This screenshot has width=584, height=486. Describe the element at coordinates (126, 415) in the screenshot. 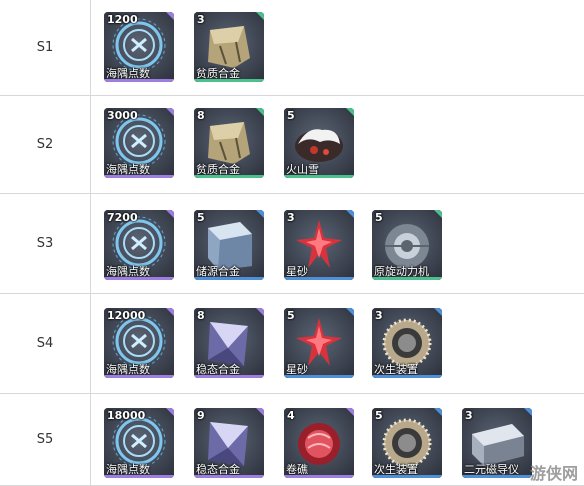

I see `item-count: 18000` at that location.